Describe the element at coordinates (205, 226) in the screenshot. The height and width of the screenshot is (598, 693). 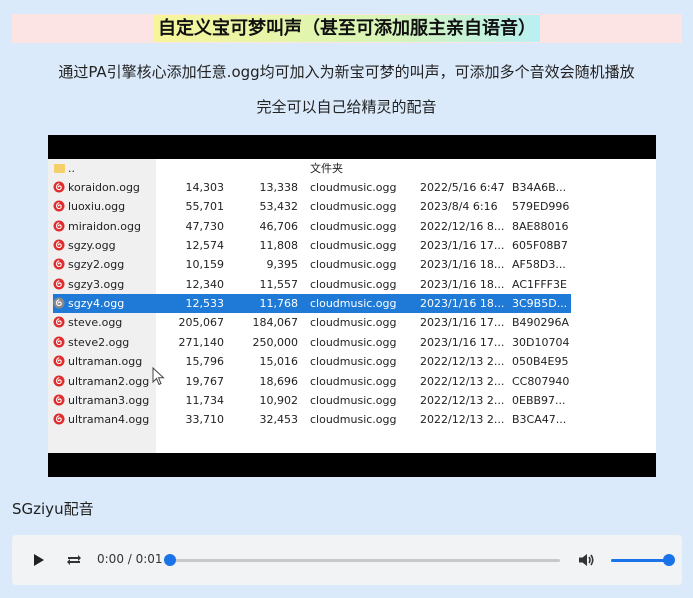
I see `file-size: 47,730` at that location.